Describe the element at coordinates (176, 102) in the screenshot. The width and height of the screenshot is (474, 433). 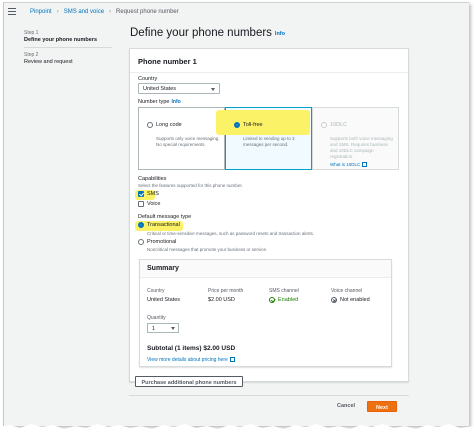
I see `number-type-info-link: Info` at that location.